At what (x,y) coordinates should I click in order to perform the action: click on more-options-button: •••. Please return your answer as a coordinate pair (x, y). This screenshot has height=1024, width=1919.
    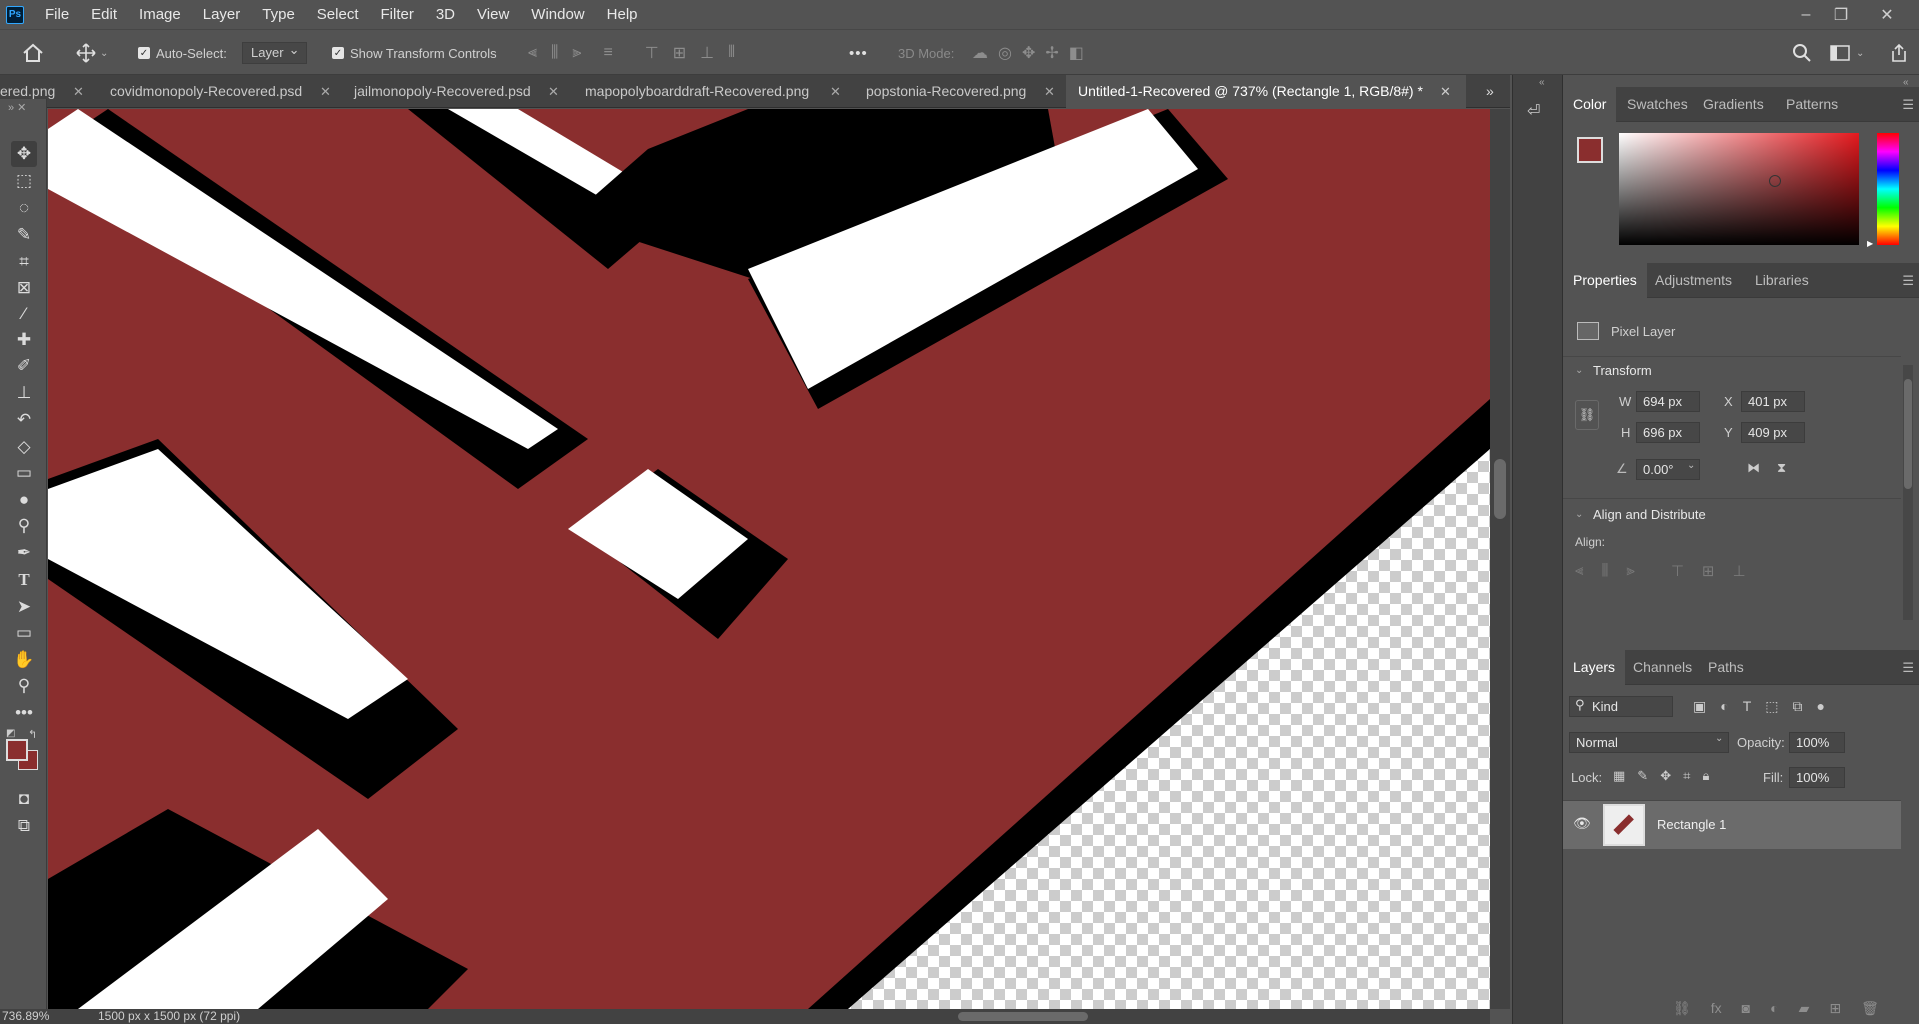
    Looking at the image, I should click on (858, 53).